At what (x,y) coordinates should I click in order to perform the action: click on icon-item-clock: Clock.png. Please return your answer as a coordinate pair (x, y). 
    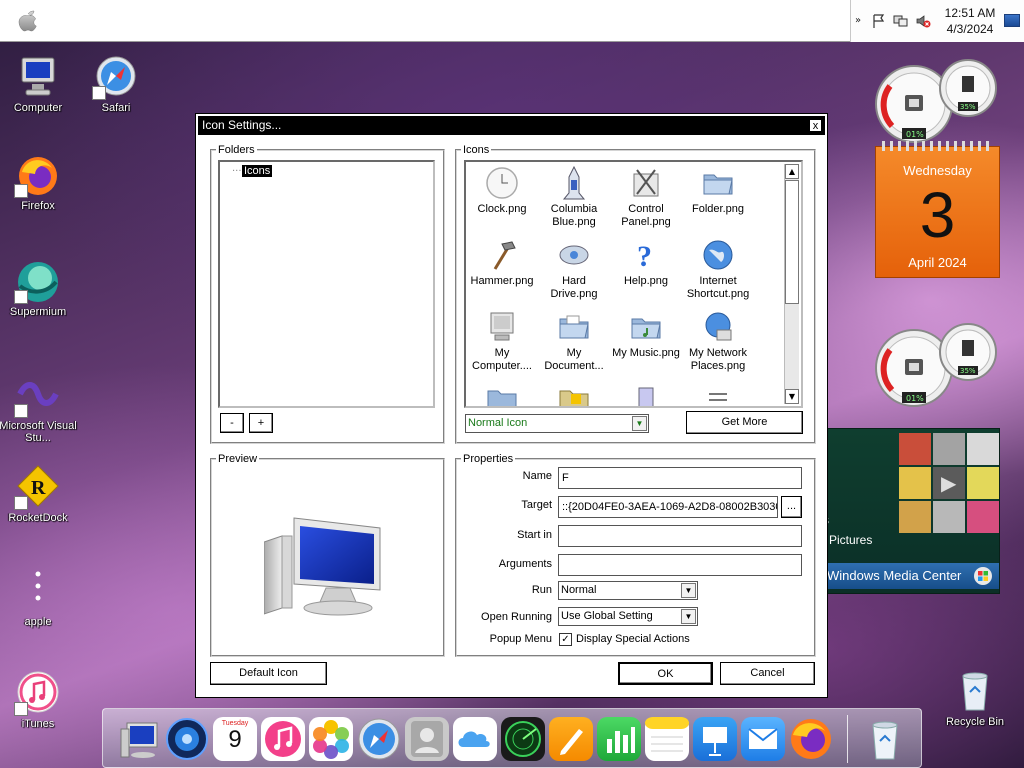
    Looking at the image, I should click on (502, 191).